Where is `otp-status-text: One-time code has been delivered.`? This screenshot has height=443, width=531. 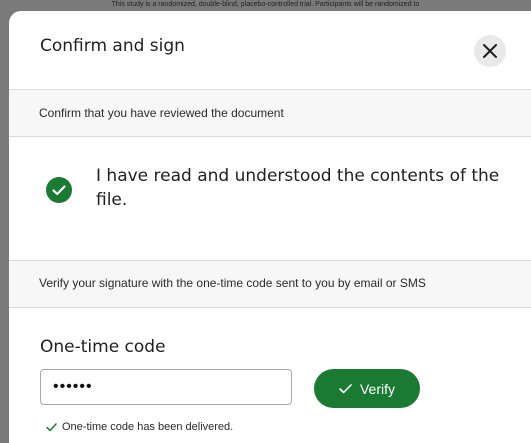
otp-status-text: One-time code has been delivered. is located at coordinates (148, 427).